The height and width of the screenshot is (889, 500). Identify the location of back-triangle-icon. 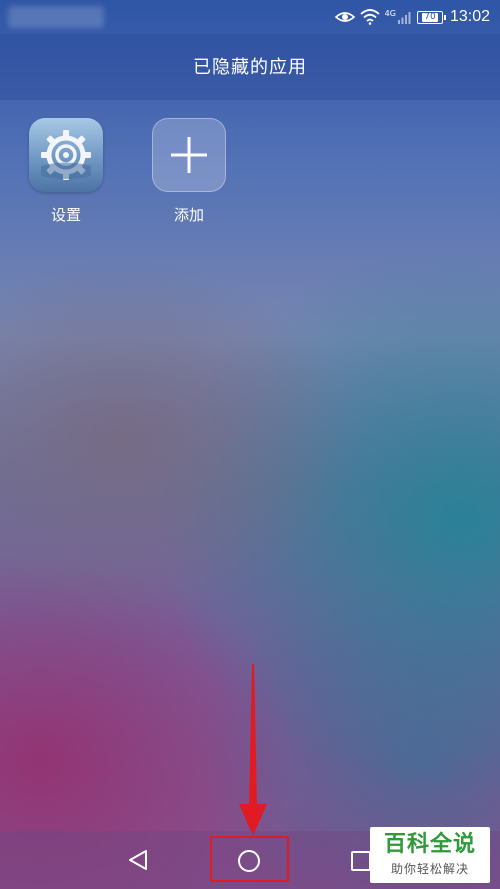
(138, 862).